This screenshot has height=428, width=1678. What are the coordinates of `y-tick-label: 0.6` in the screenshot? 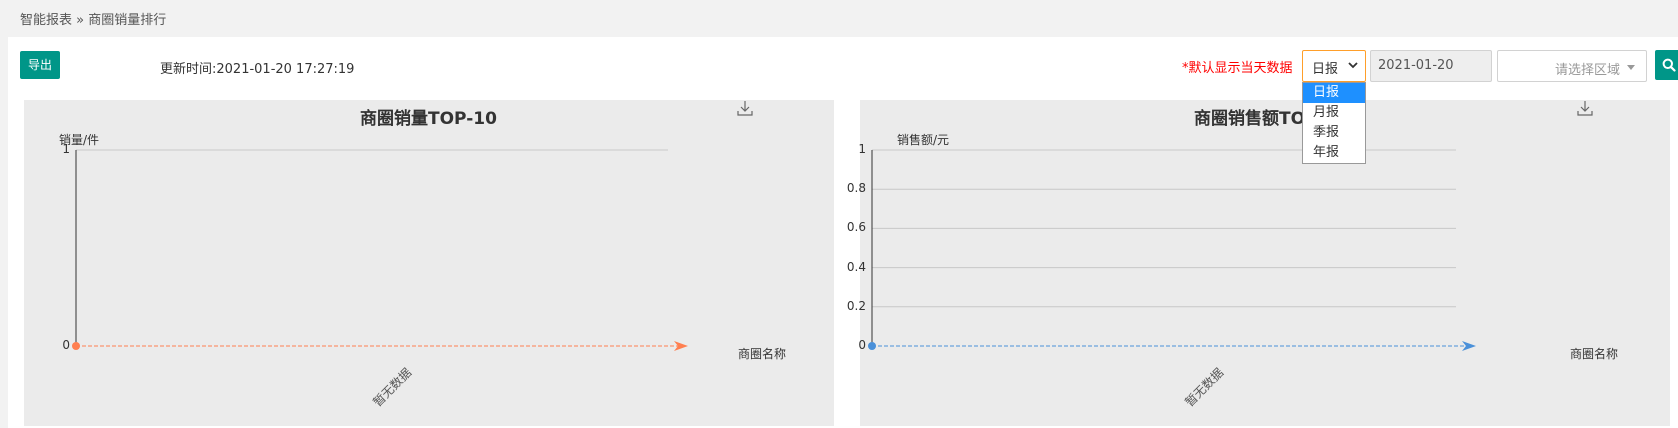 It's located at (856, 227).